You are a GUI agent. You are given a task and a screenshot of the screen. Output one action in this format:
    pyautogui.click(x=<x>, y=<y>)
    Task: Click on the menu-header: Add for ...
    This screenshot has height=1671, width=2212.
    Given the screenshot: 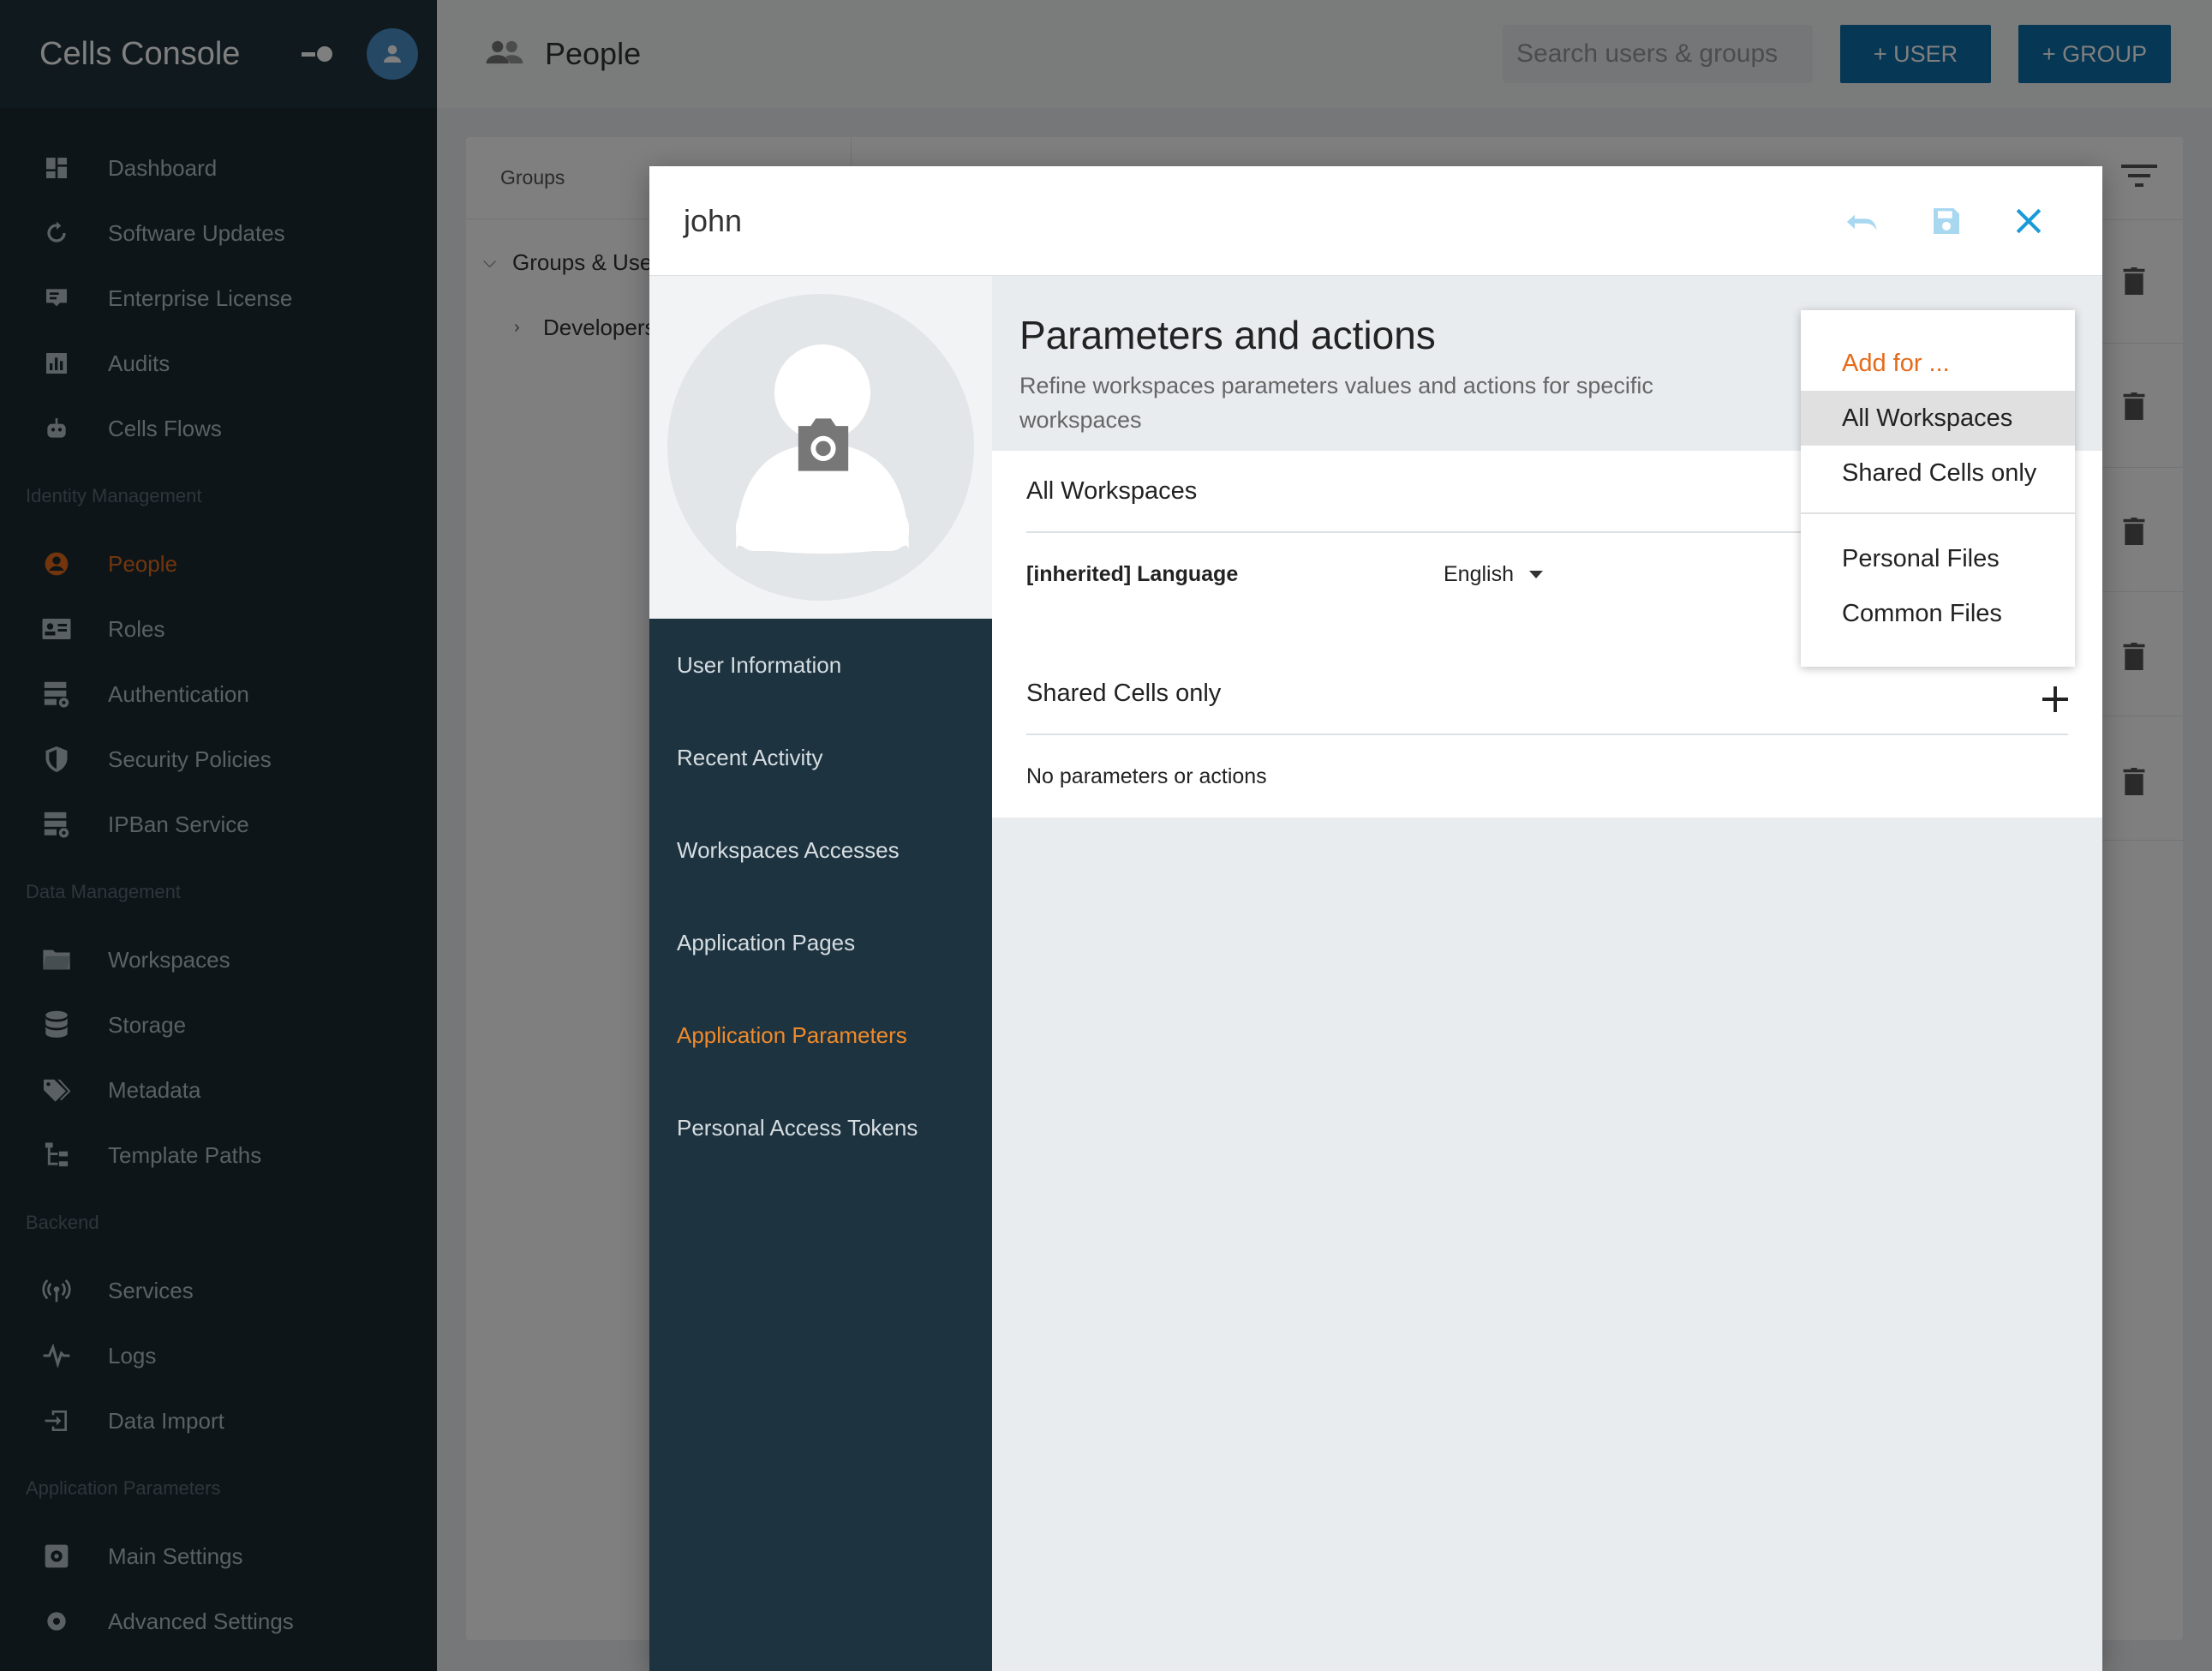 What is the action you would take?
    pyautogui.click(x=1896, y=363)
    